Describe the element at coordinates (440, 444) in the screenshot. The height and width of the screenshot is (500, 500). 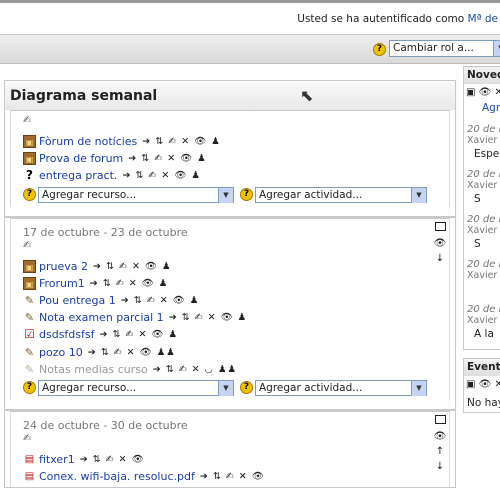
I see `section-controls: 👁 ↑ ↓` at that location.